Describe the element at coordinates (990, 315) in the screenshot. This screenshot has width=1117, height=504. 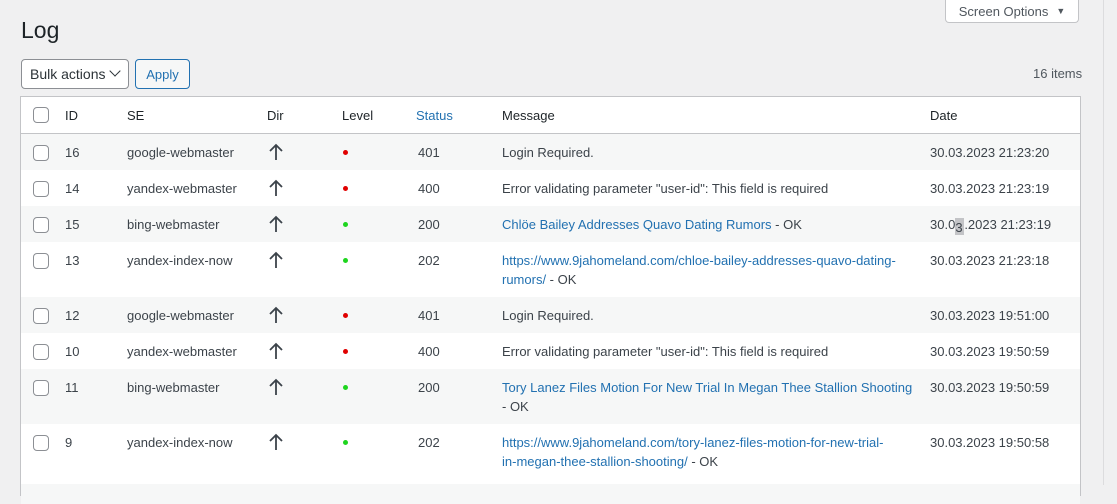
I see `row-date: 30.03.2023 19:51:00` at that location.